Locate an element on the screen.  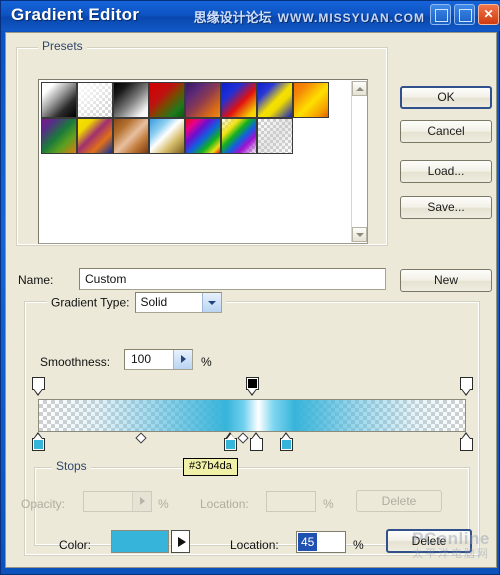
smoothness-input: 100 is located at coordinates (158, 359).